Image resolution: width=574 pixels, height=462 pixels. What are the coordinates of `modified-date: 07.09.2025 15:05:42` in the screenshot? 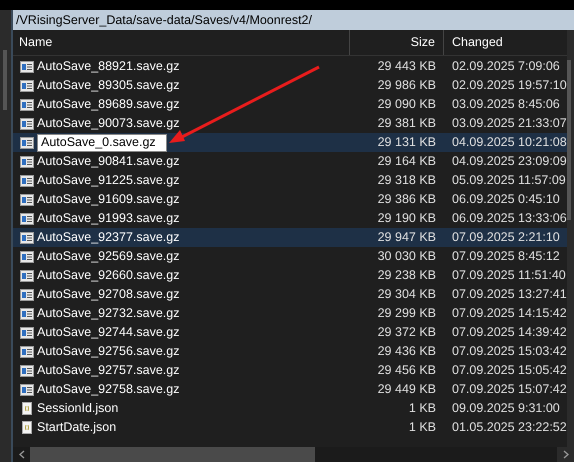 It's located at (509, 370).